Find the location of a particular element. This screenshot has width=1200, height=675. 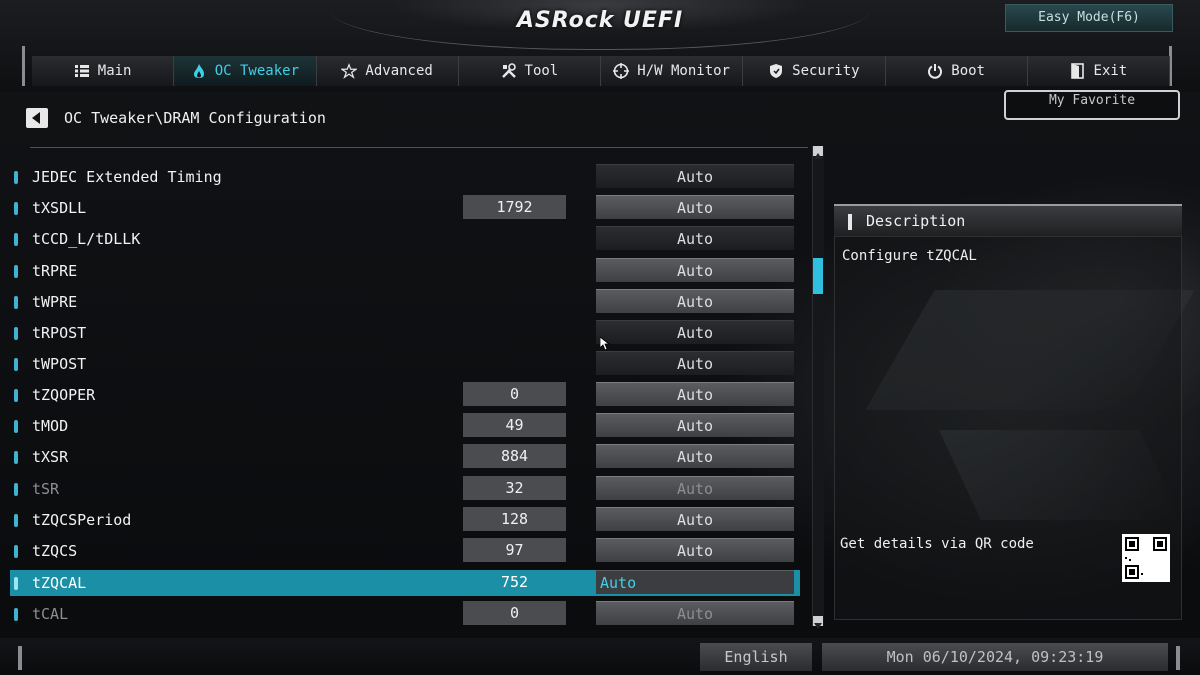

scroll-up-arrow is located at coordinates (818, 152).